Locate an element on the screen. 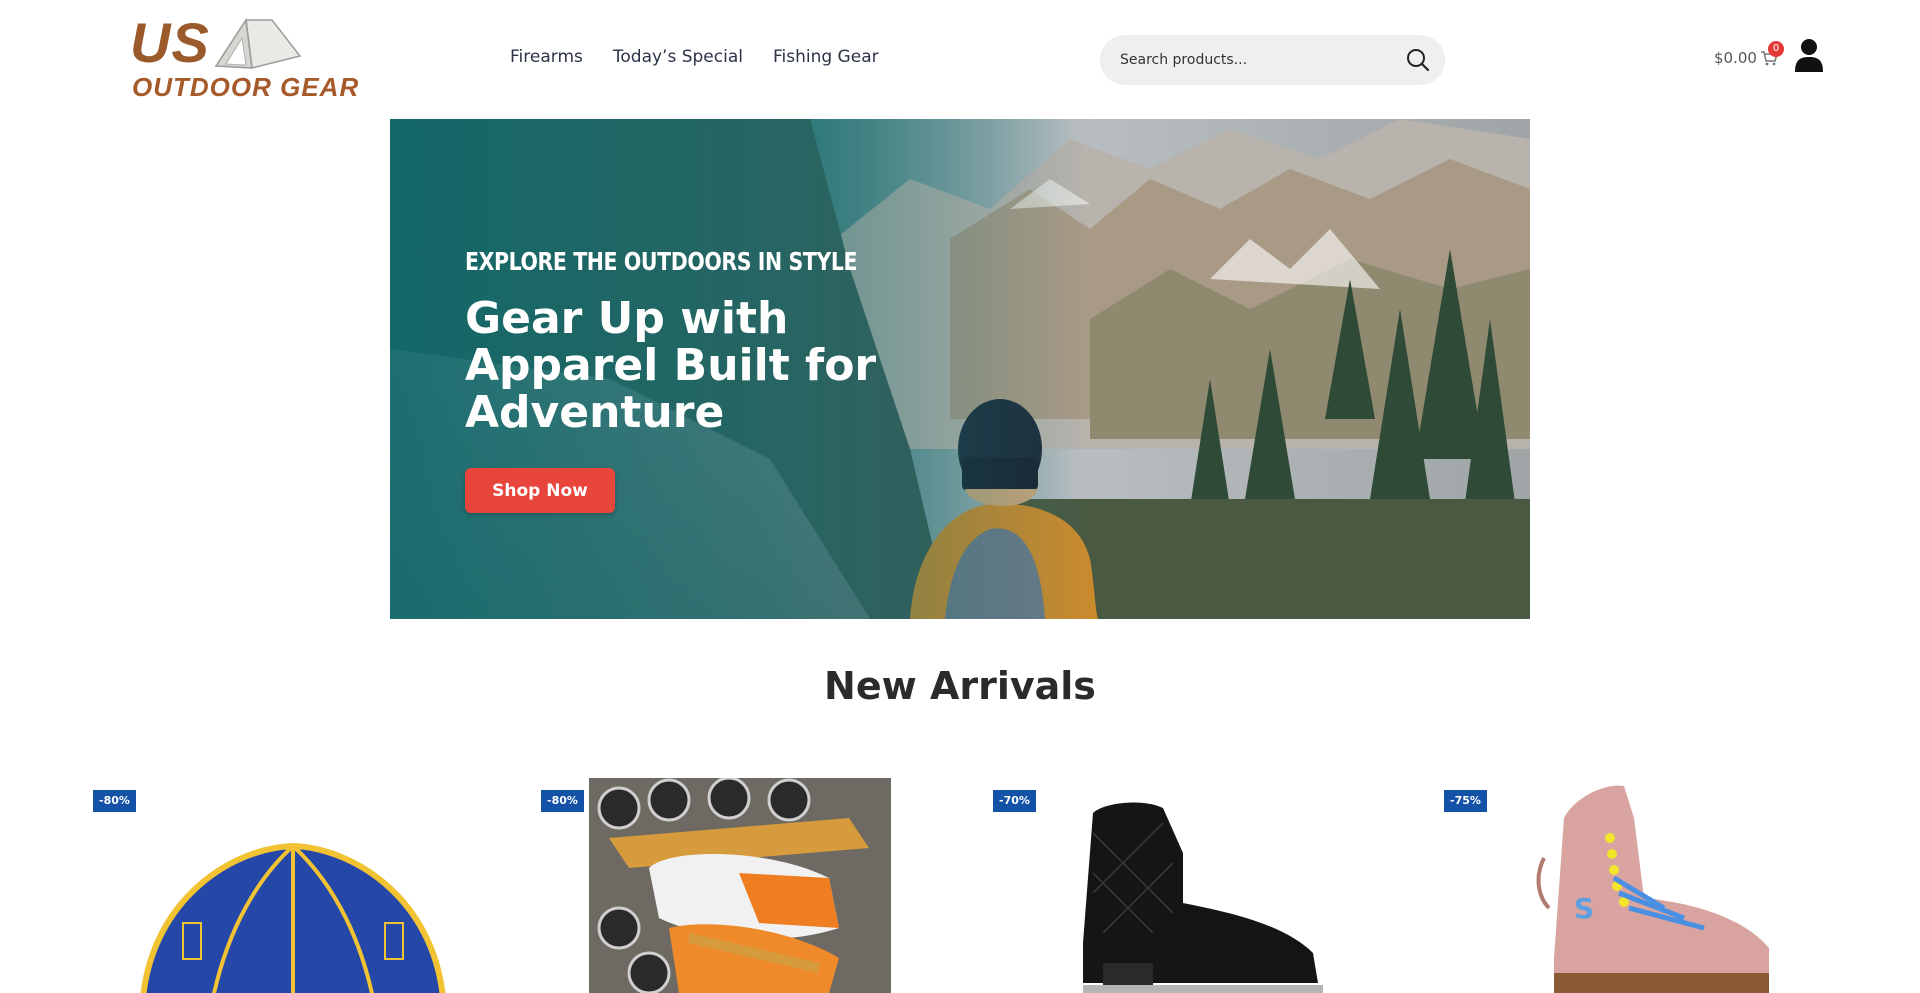 The height and width of the screenshot is (993, 1920). product-card: S -75% is located at coordinates (1654, 885).